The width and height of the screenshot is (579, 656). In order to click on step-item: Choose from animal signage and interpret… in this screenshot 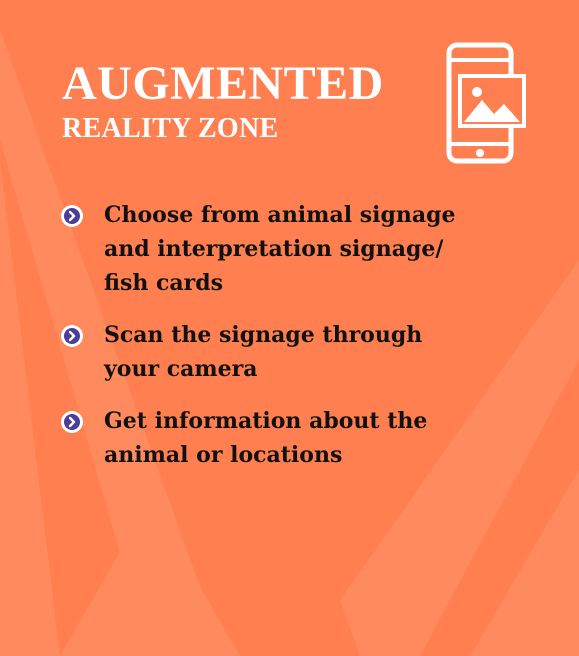, I will do `click(270, 249)`.